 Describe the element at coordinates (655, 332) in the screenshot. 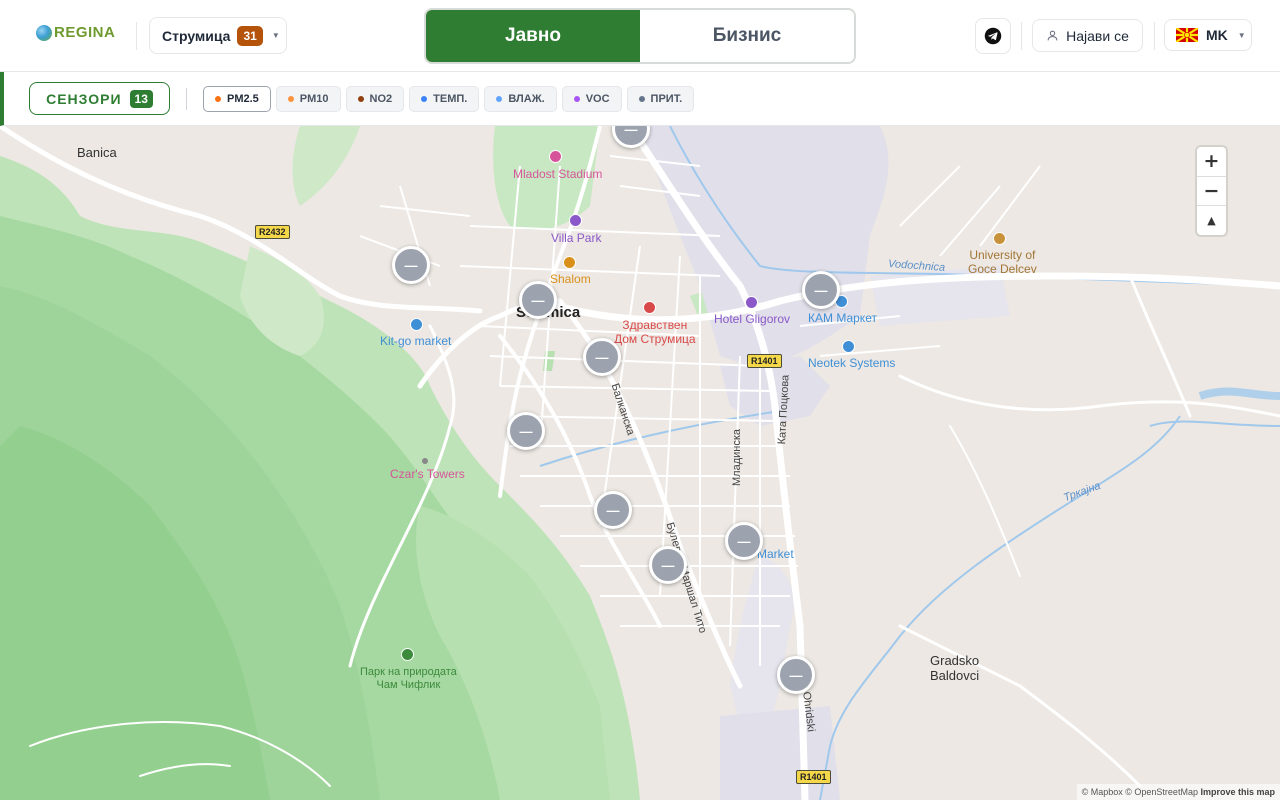

I see `poi-label-health-center: Здравствен Дом Струмица` at that location.